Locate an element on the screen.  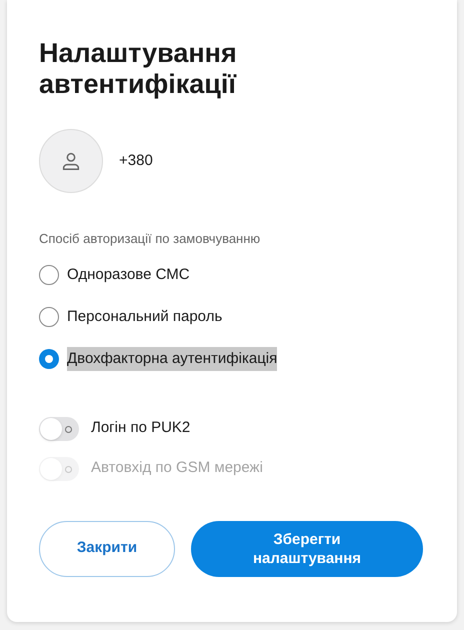
auth-method-label: Спосіб авторизації по замовчуванню is located at coordinates (150, 239).